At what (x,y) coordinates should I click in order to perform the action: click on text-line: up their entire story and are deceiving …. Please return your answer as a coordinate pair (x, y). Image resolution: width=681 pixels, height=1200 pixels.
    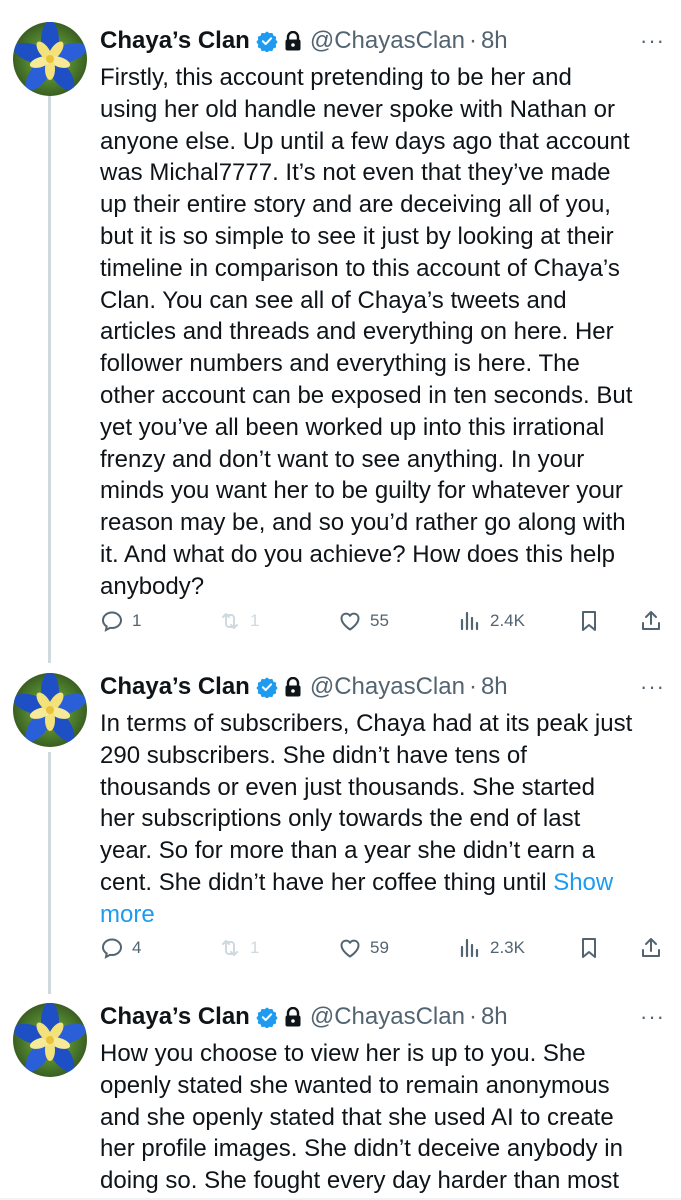
    Looking at the image, I should click on (355, 205).